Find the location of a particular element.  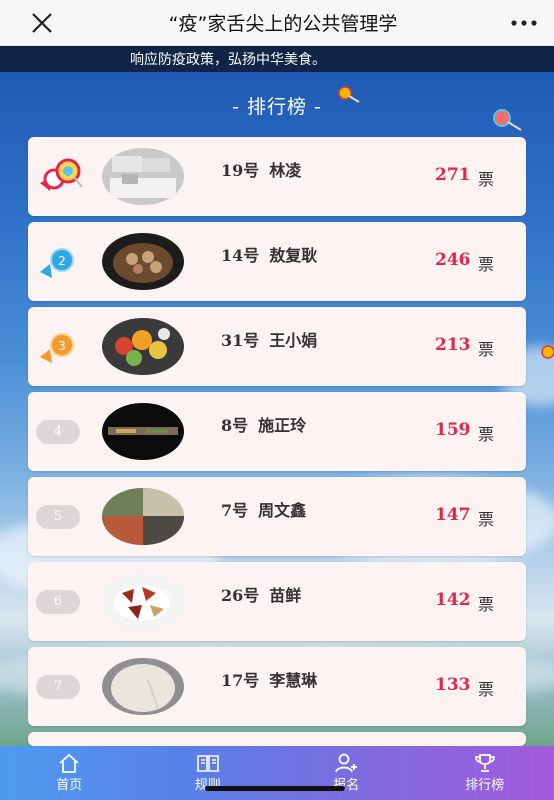

entry-name: 17号 李慧琳 is located at coordinates (269, 680).